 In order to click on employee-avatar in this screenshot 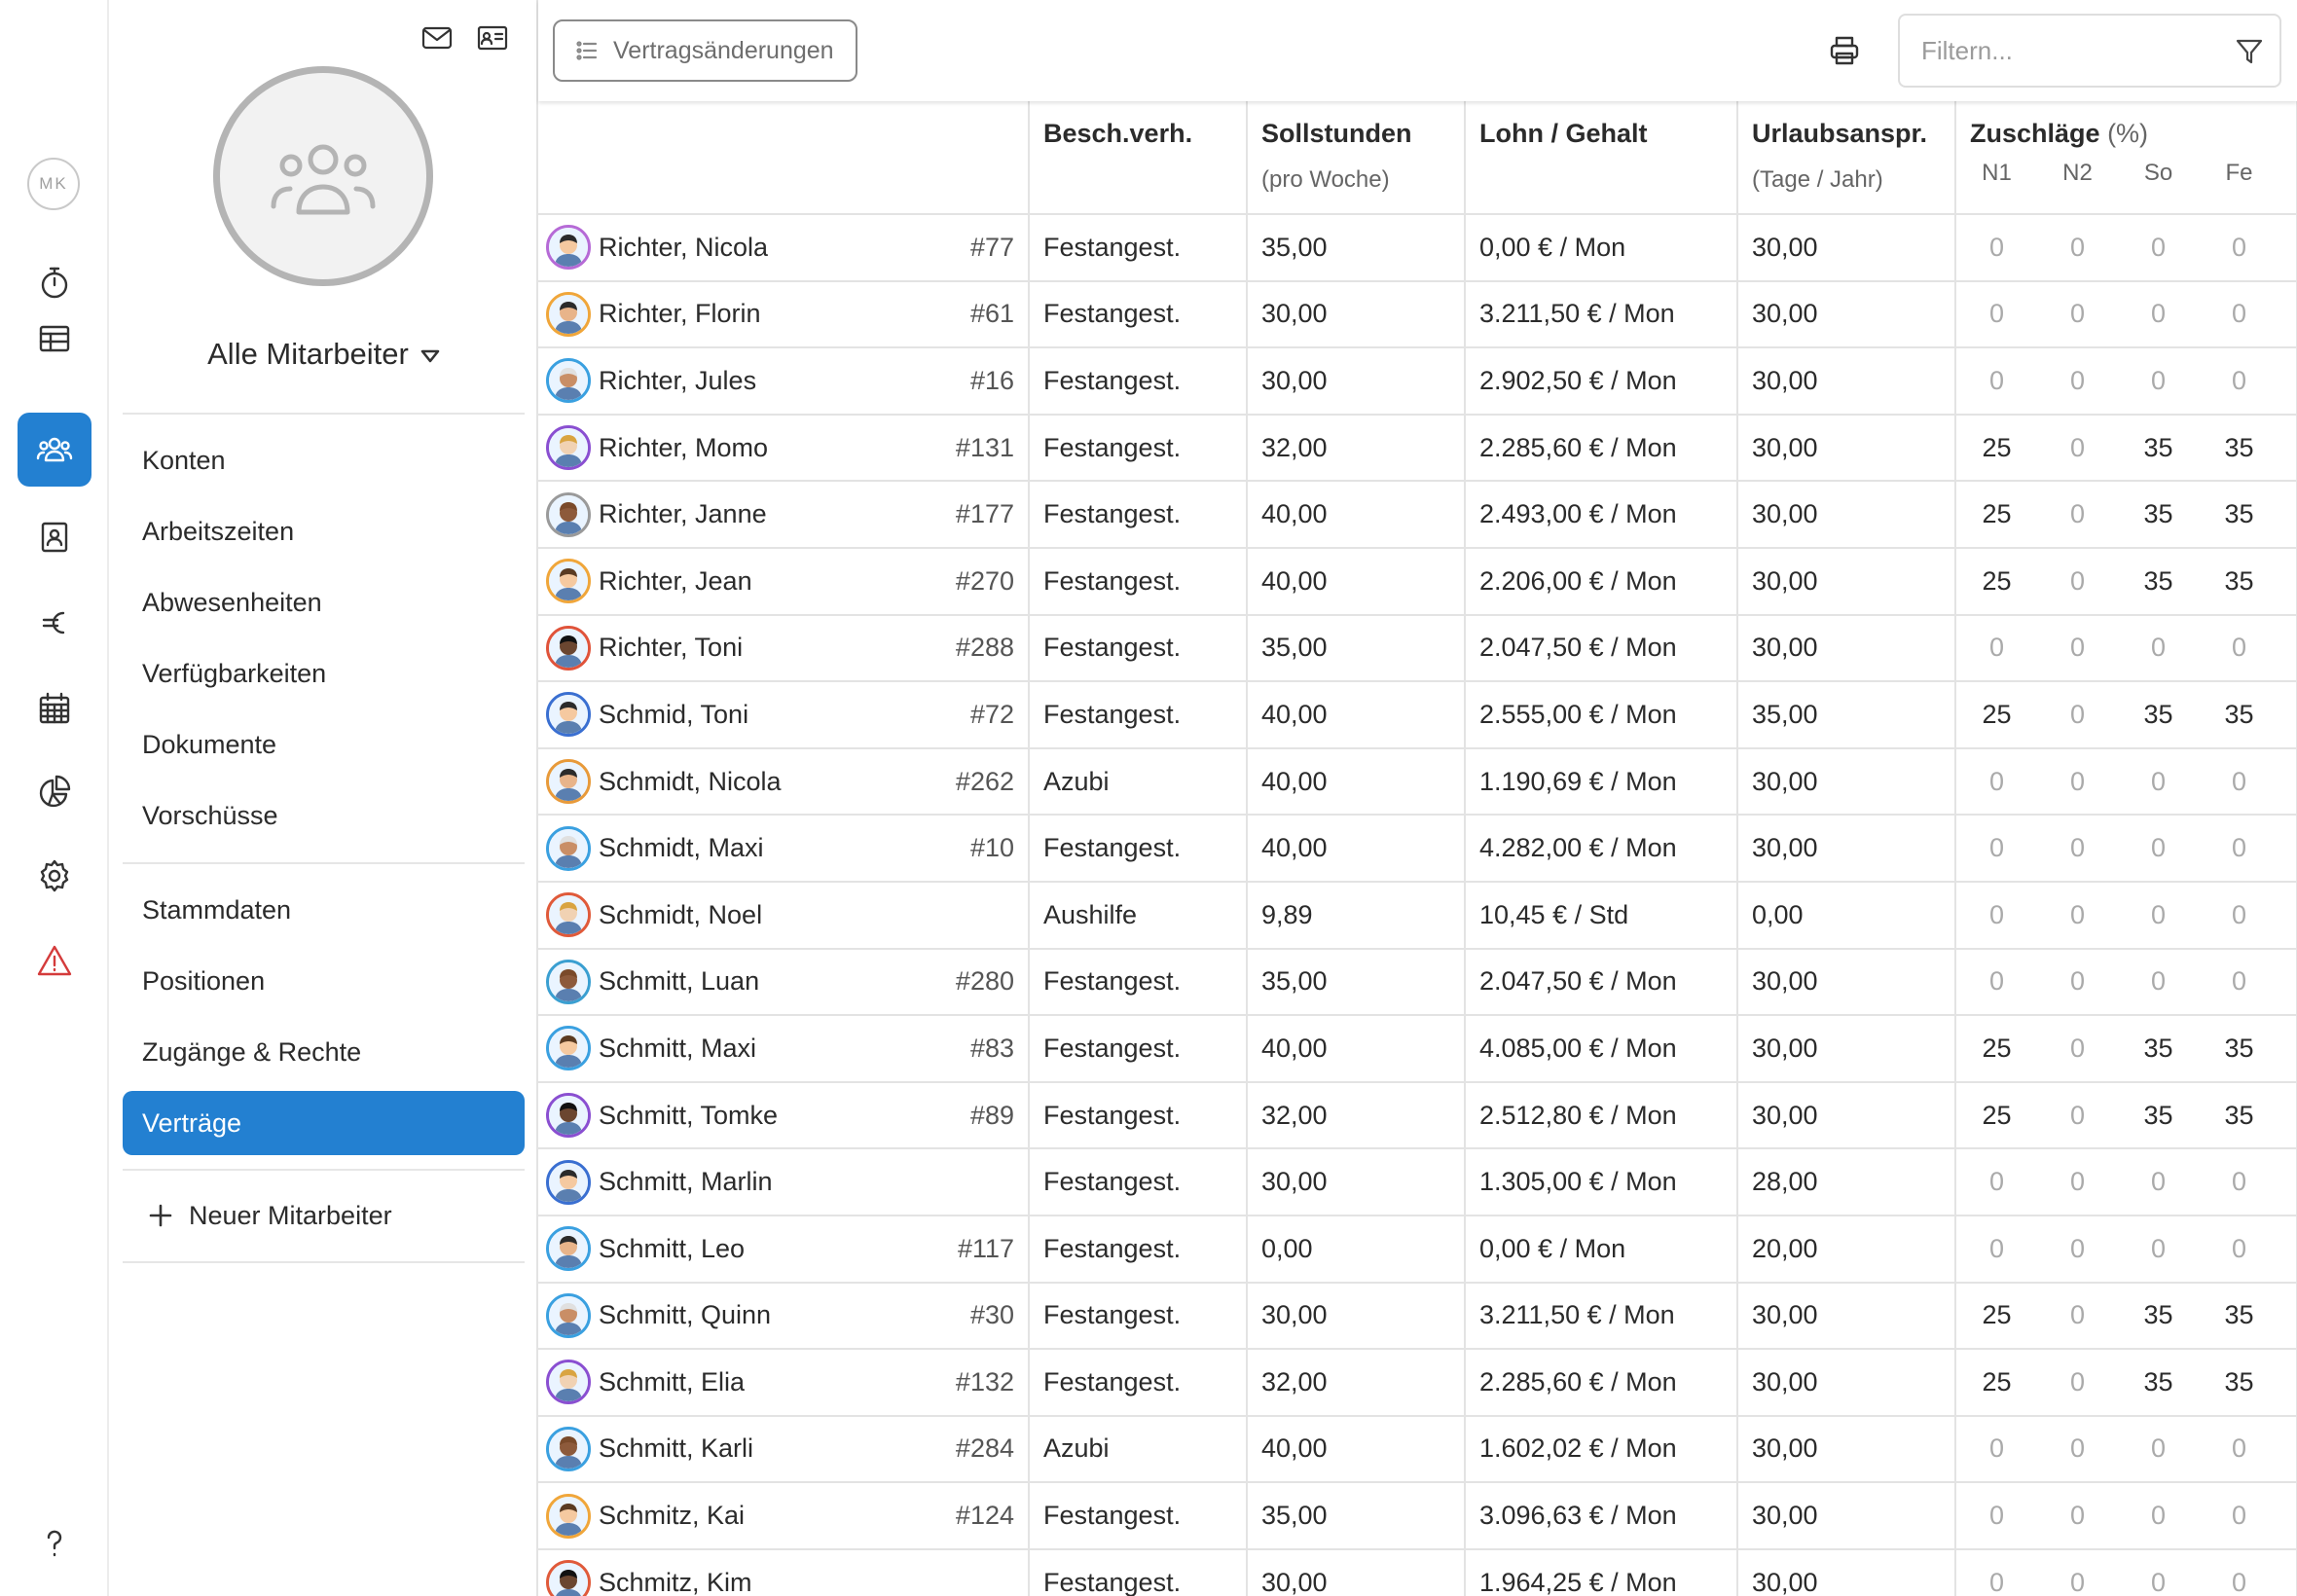, I will do `click(568, 848)`.